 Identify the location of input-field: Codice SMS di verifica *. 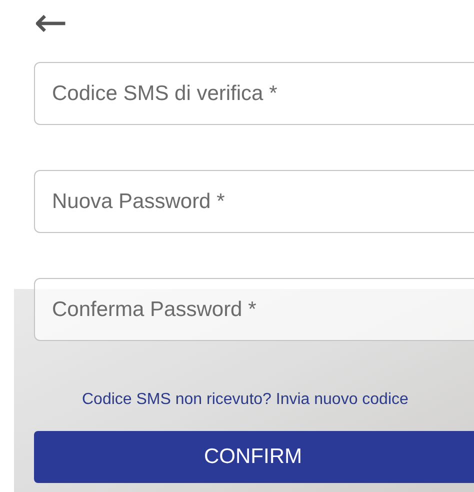
(254, 93).